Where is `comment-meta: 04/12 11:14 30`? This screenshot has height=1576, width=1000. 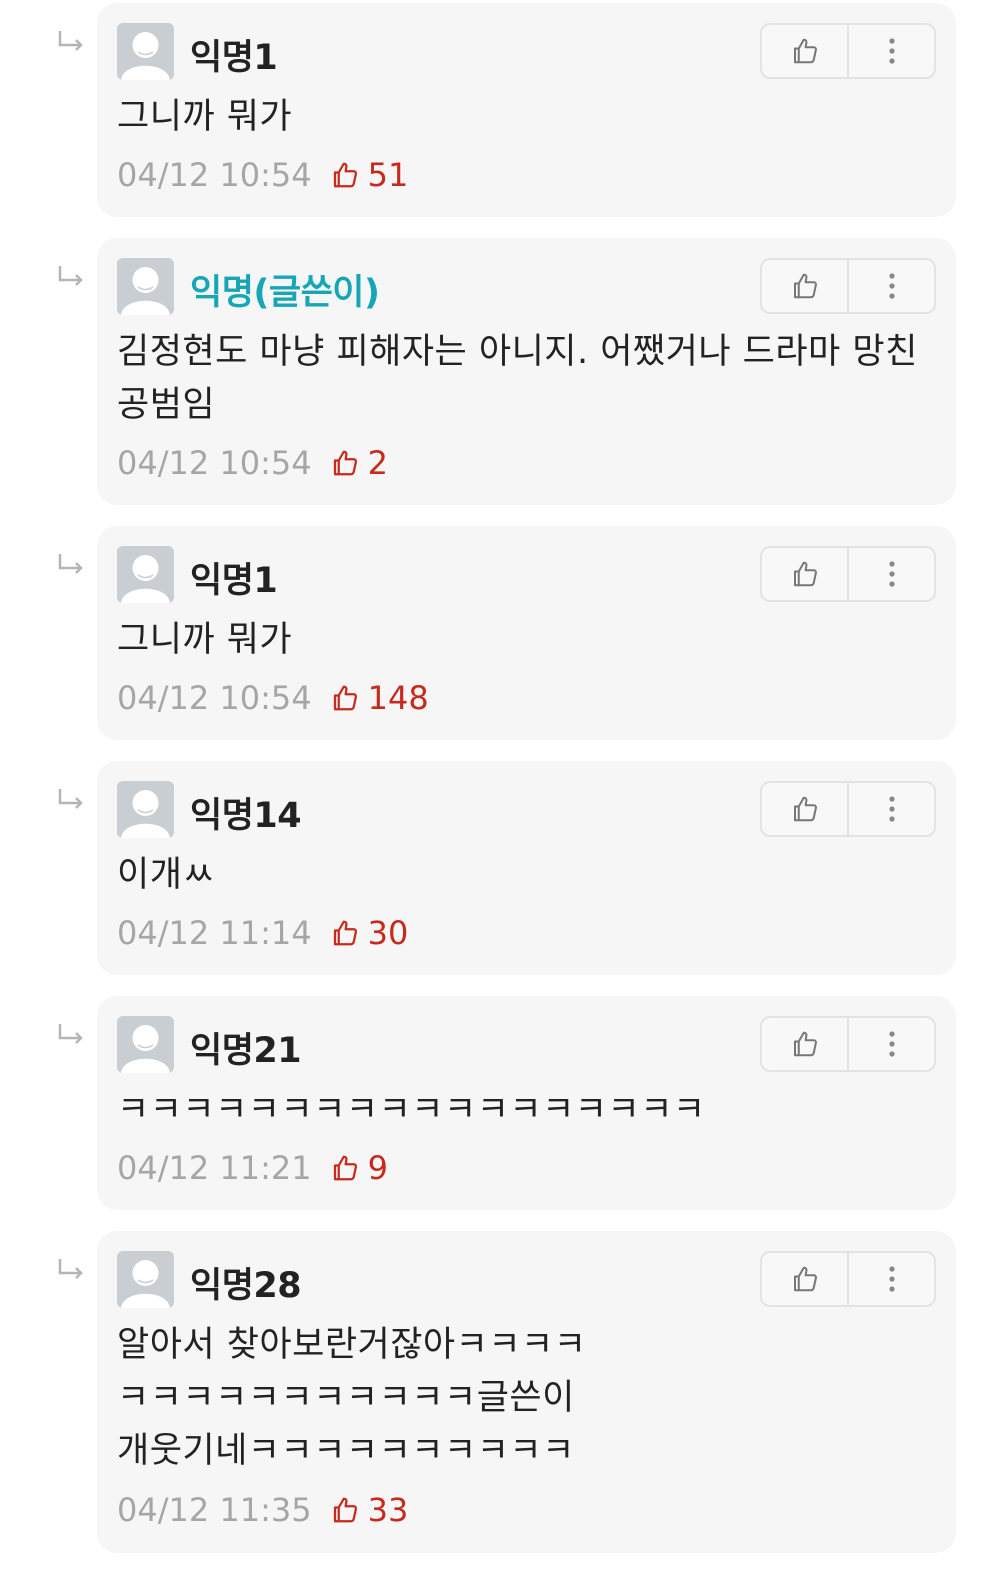 comment-meta: 04/12 11:14 30 is located at coordinates (262, 933).